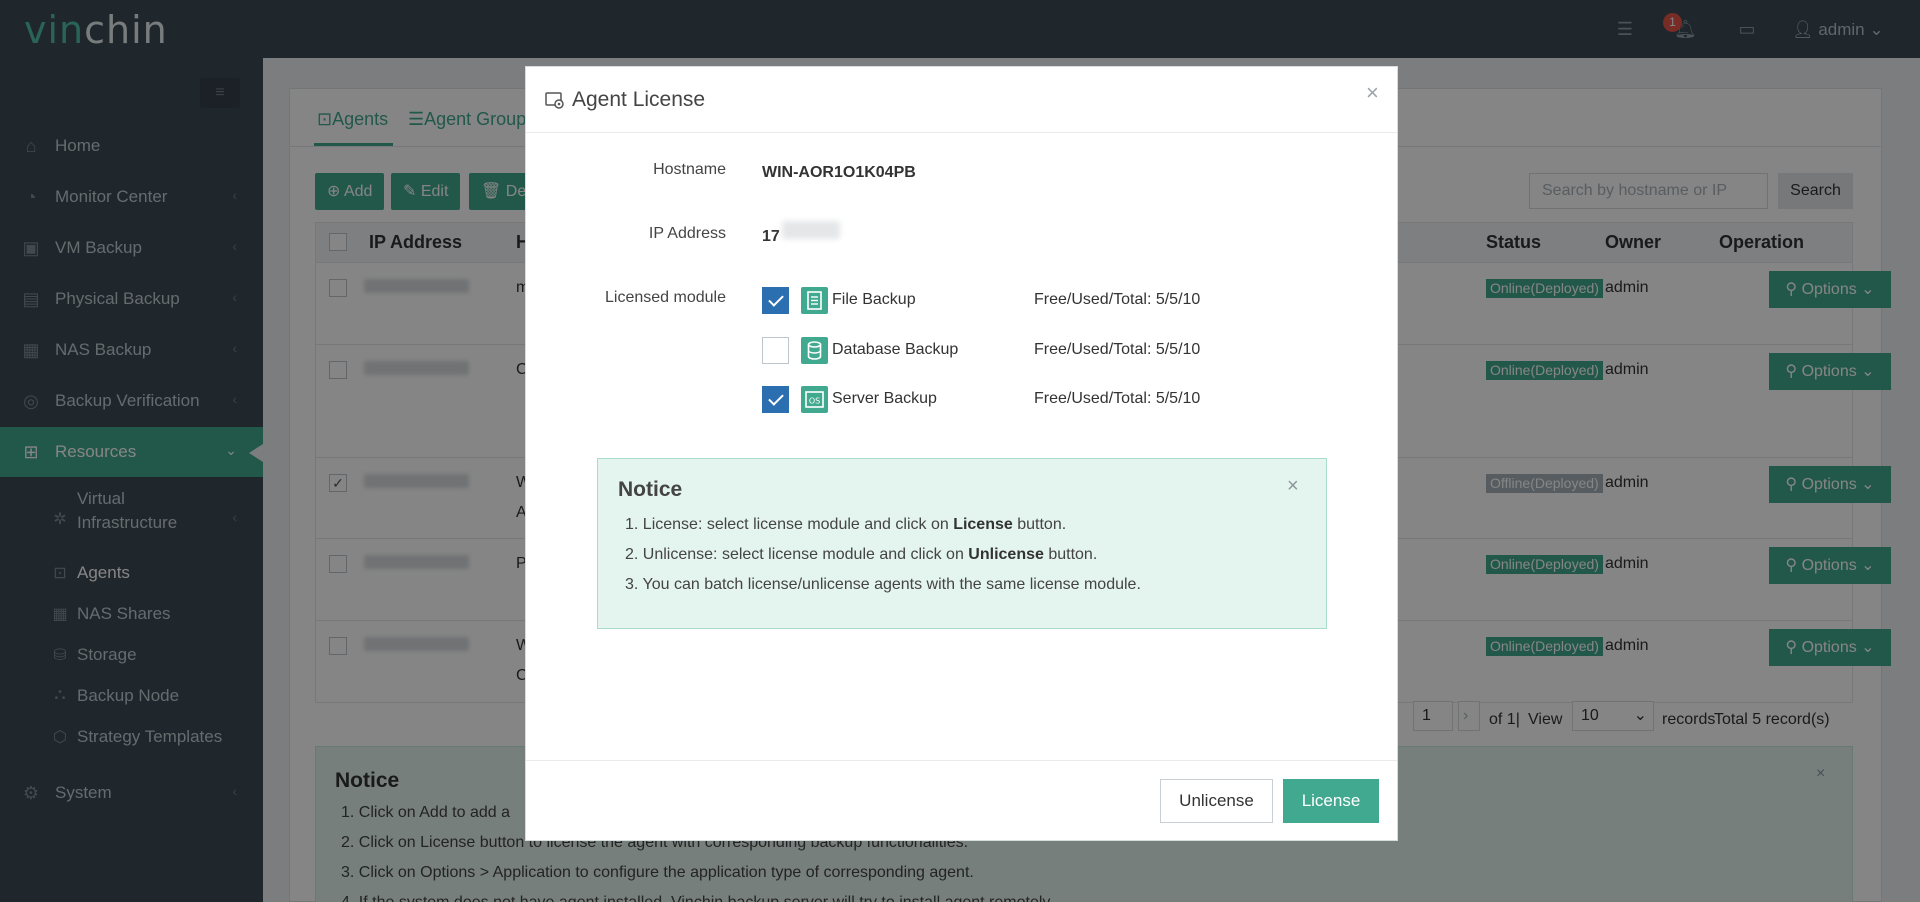  What do you see at coordinates (771, 236) in the screenshot?
I see `ip-address-value: 17` at bounding box center [771, 236].